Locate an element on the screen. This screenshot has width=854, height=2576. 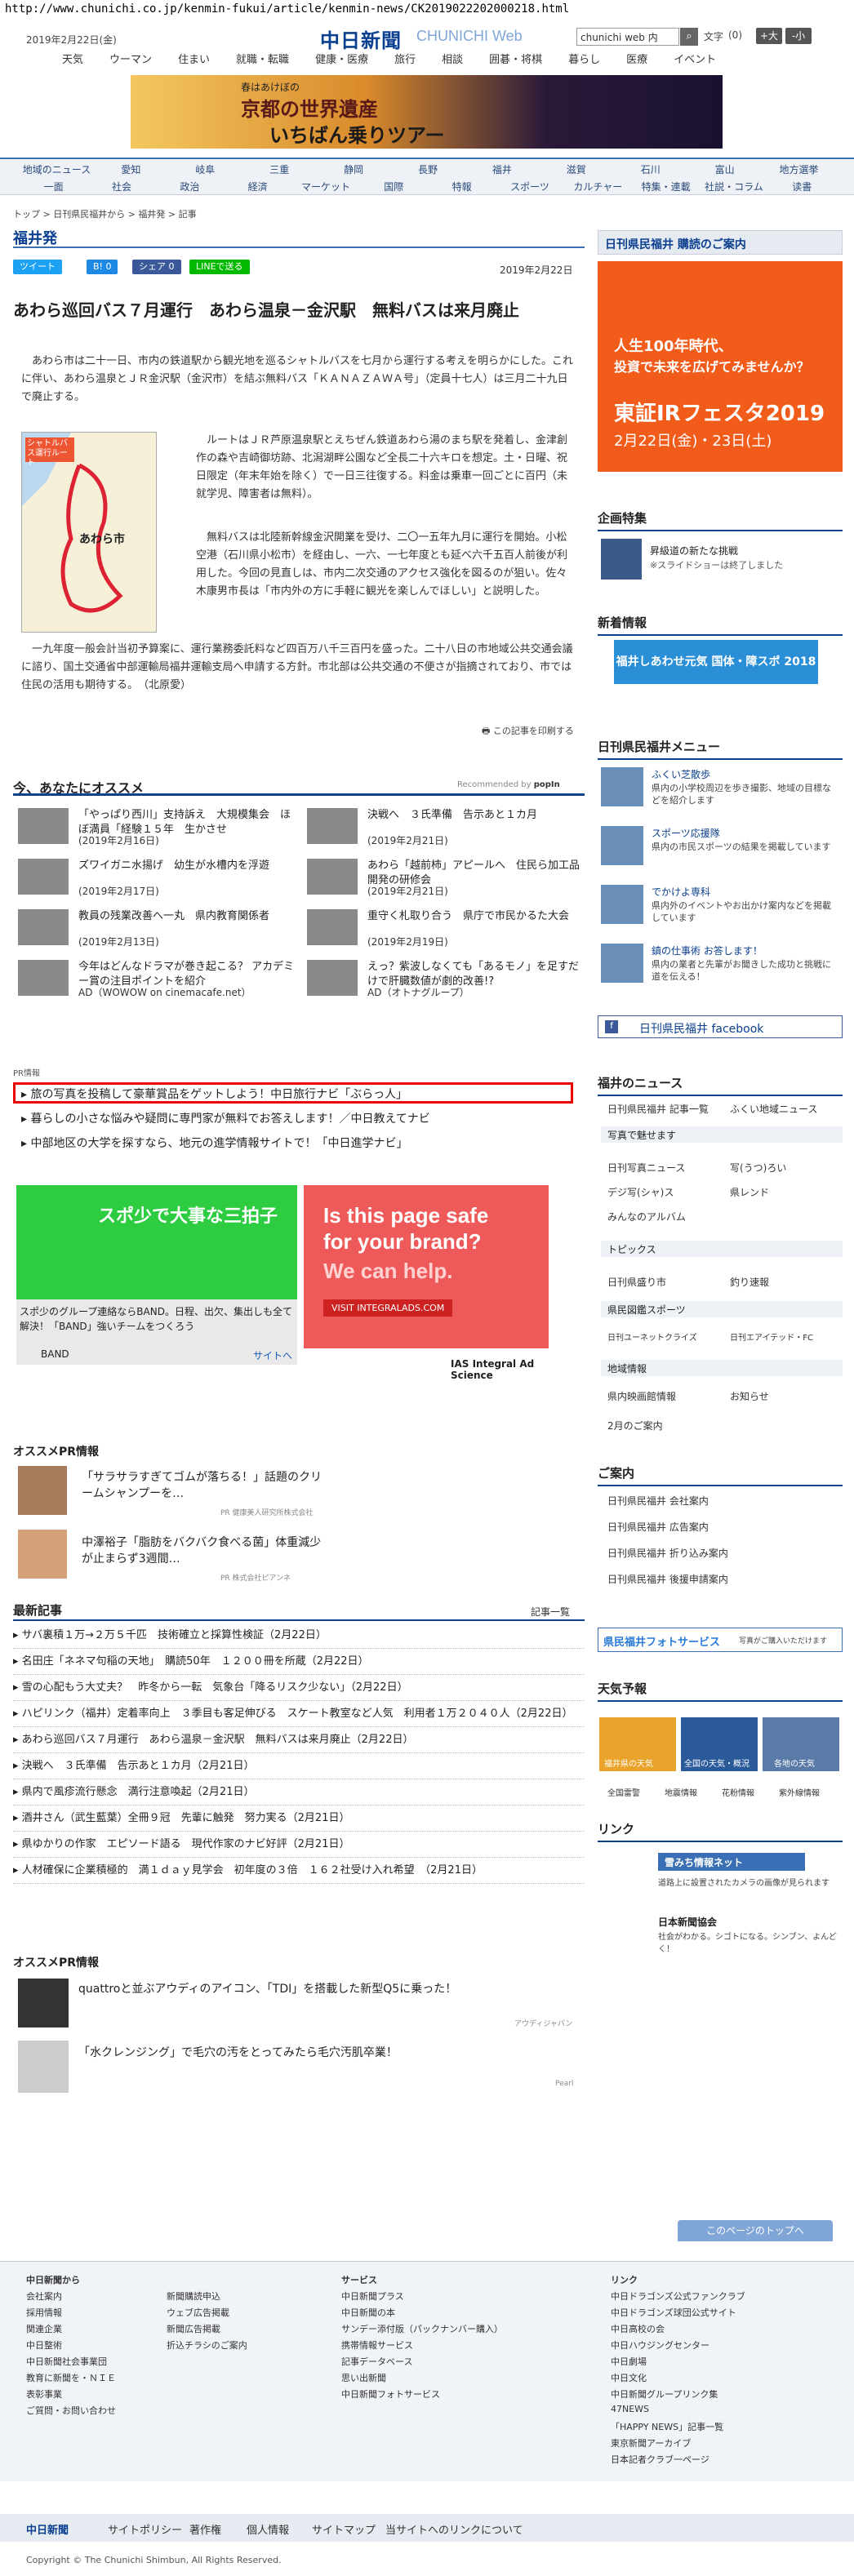
latest-item: ▸ 酒井さん（武生藍葉）全冊９冠 先輩に触発 努力実る（2月21日） is located at coordinates (299, 1818).